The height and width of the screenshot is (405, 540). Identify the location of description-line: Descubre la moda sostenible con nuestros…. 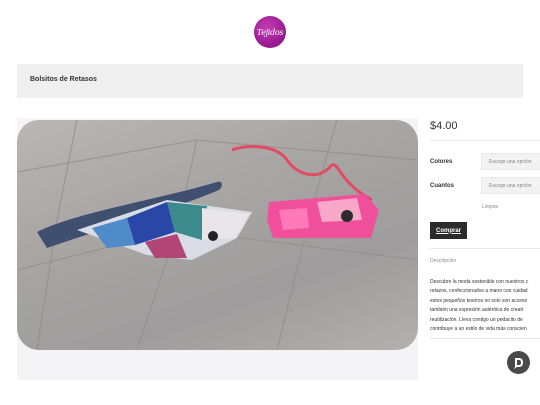
(479, 282).